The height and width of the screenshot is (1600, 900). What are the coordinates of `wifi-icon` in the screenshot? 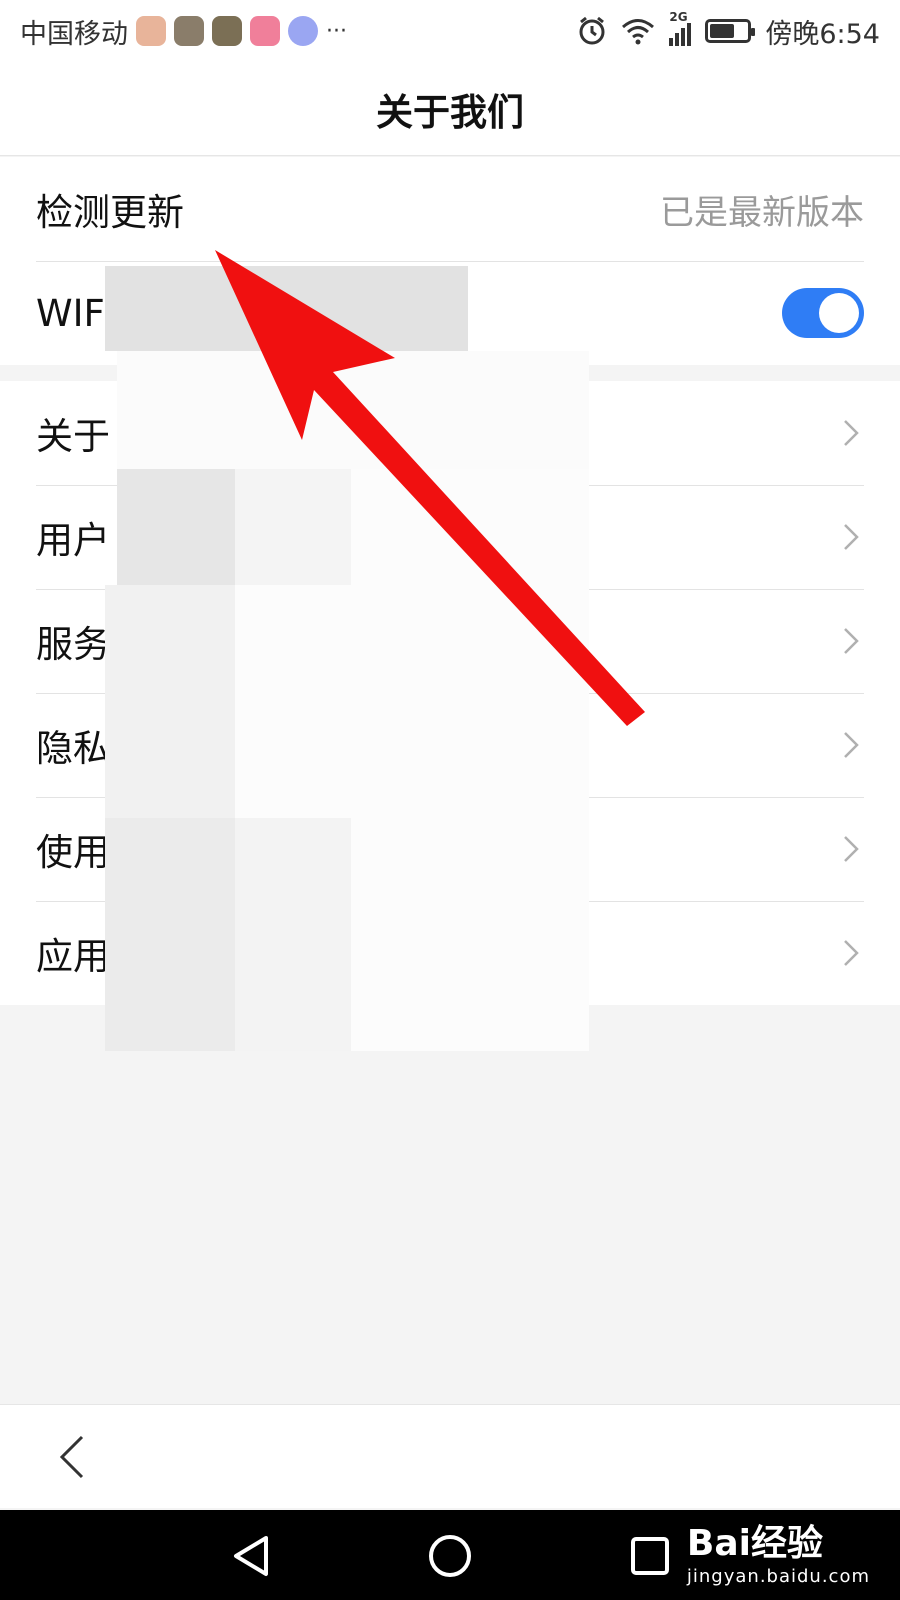 It's located at (638, 32).